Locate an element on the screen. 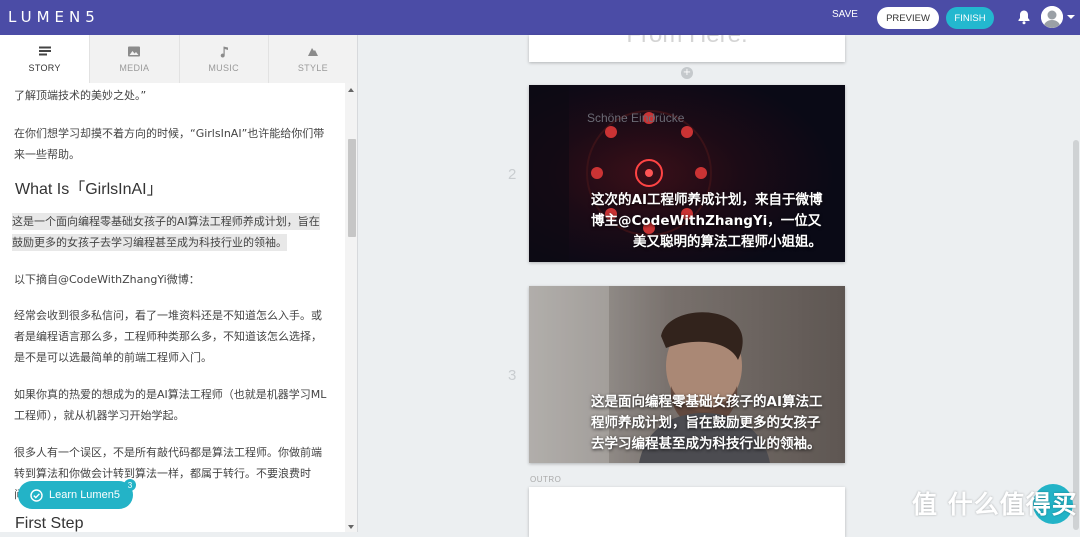 Image resolution: width=1080 pixels, height=537 pixels. tab-label: MUSIC is located at coordinates (223, 67).